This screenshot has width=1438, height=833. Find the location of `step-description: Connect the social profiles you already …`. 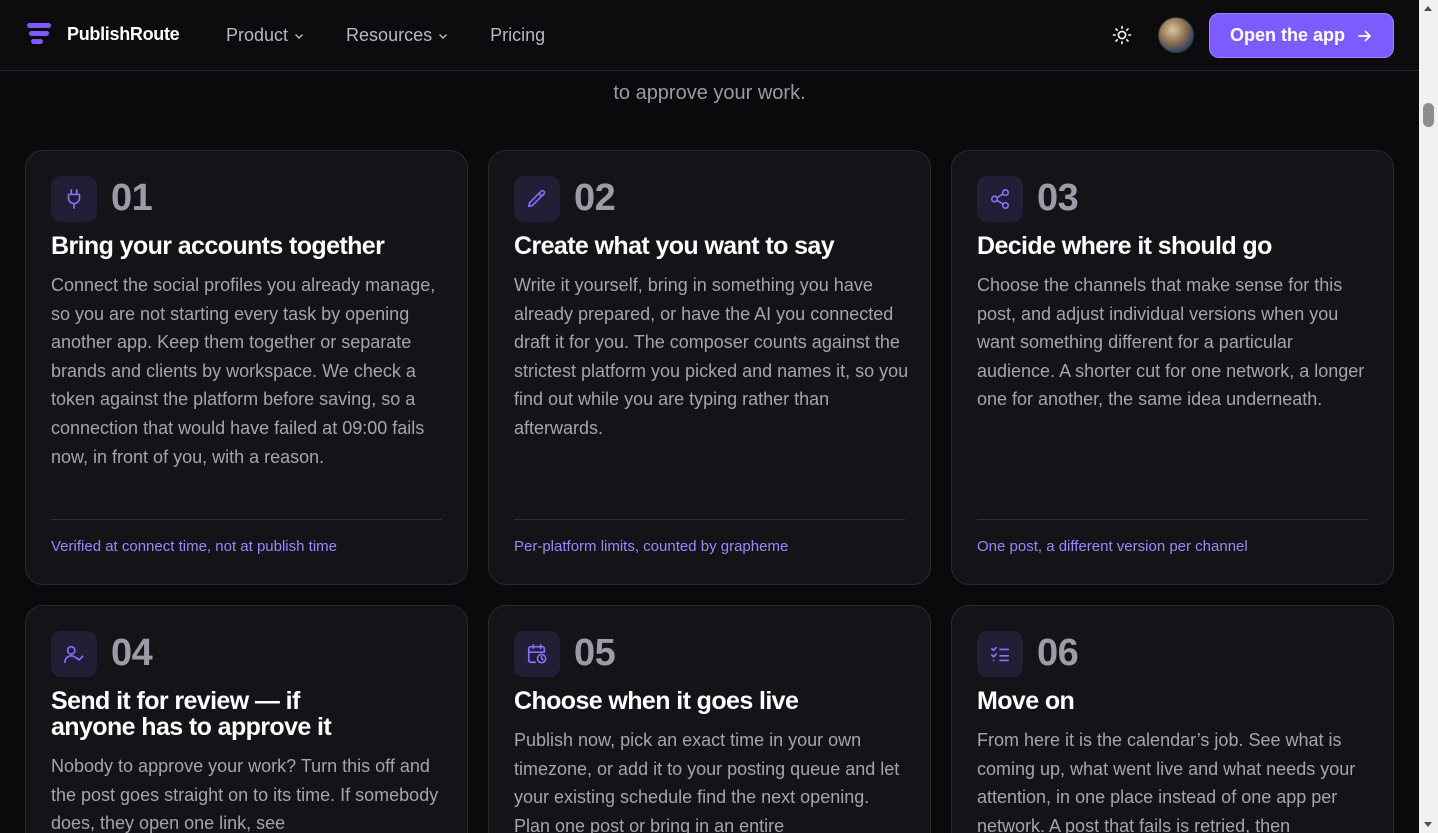

step-description: Connect the social profiles you already … is located at coordinates (243, 371).